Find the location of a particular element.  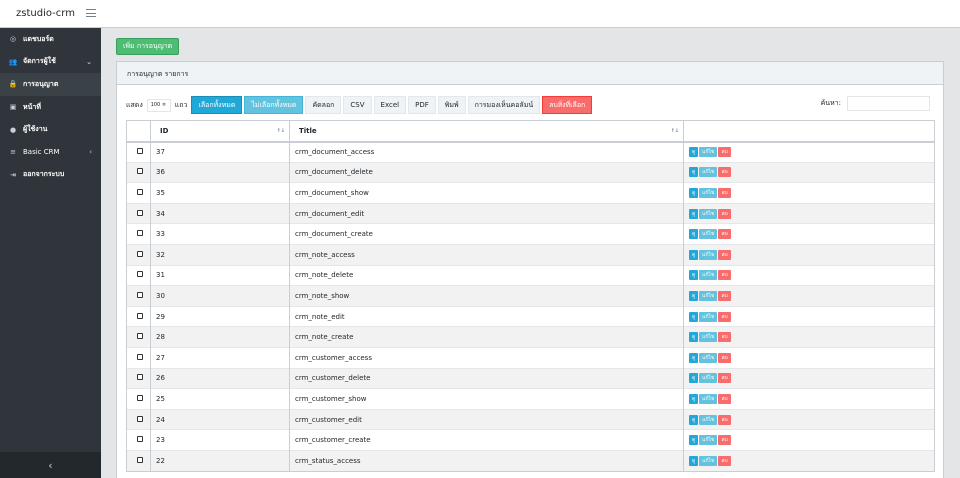

sidebar-item-4: ● ผู้ใช้งาน is located at coordinates (50, 129).